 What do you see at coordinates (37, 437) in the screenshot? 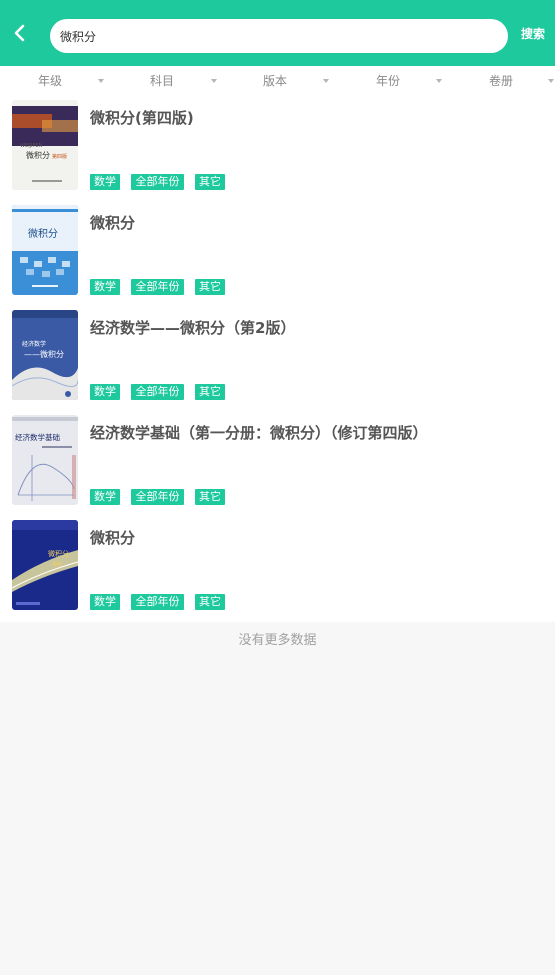
I see `cover-title: 经济数学基础` at bounding box center [37, 437].